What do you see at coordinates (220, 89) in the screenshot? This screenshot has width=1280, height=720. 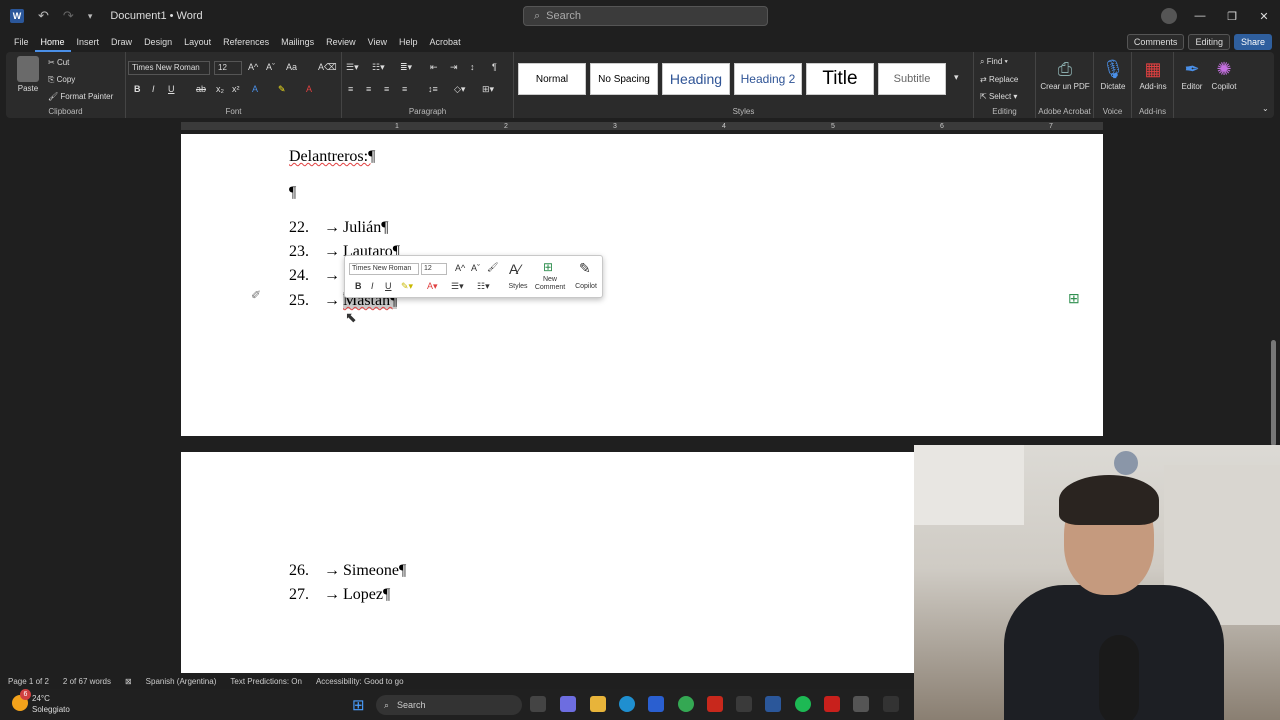 I see `subscript-icon: x₂` at bounding box center [220, 89].